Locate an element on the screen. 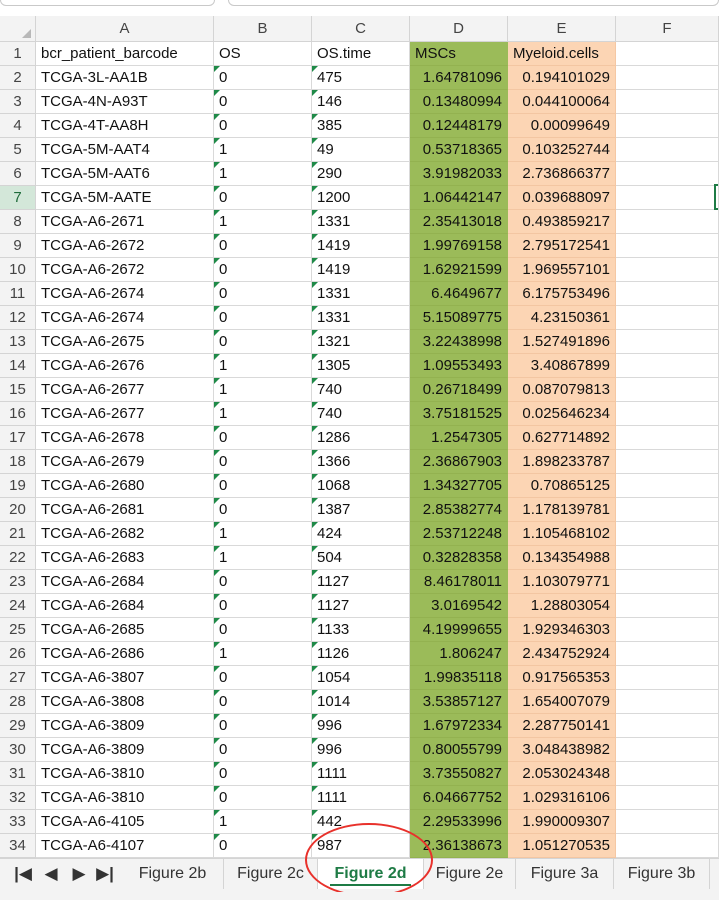  row-number: 16 is located at coordinates (18, 414).